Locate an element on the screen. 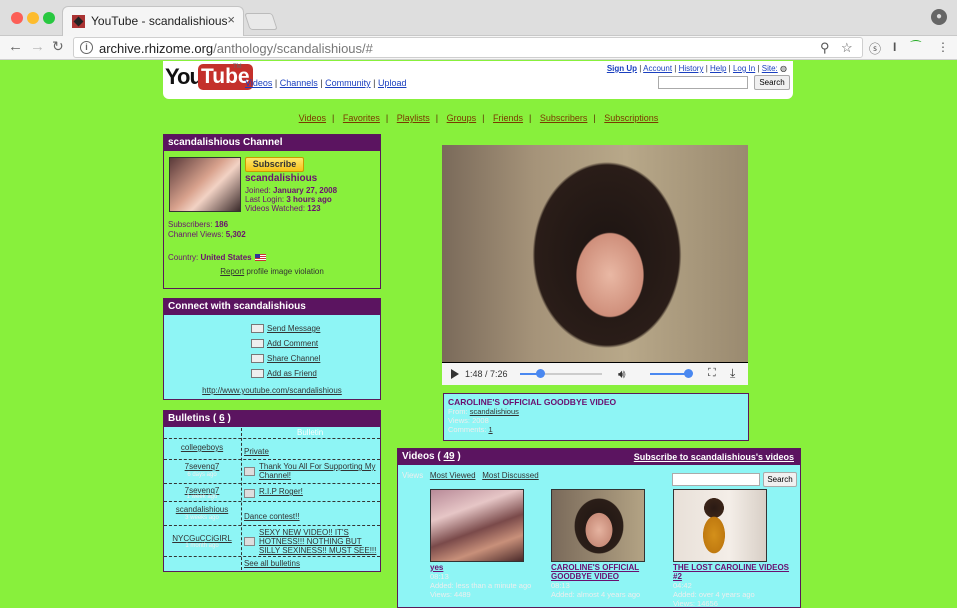  tab-favorites: Favorites is located at coordinates (361, 118).